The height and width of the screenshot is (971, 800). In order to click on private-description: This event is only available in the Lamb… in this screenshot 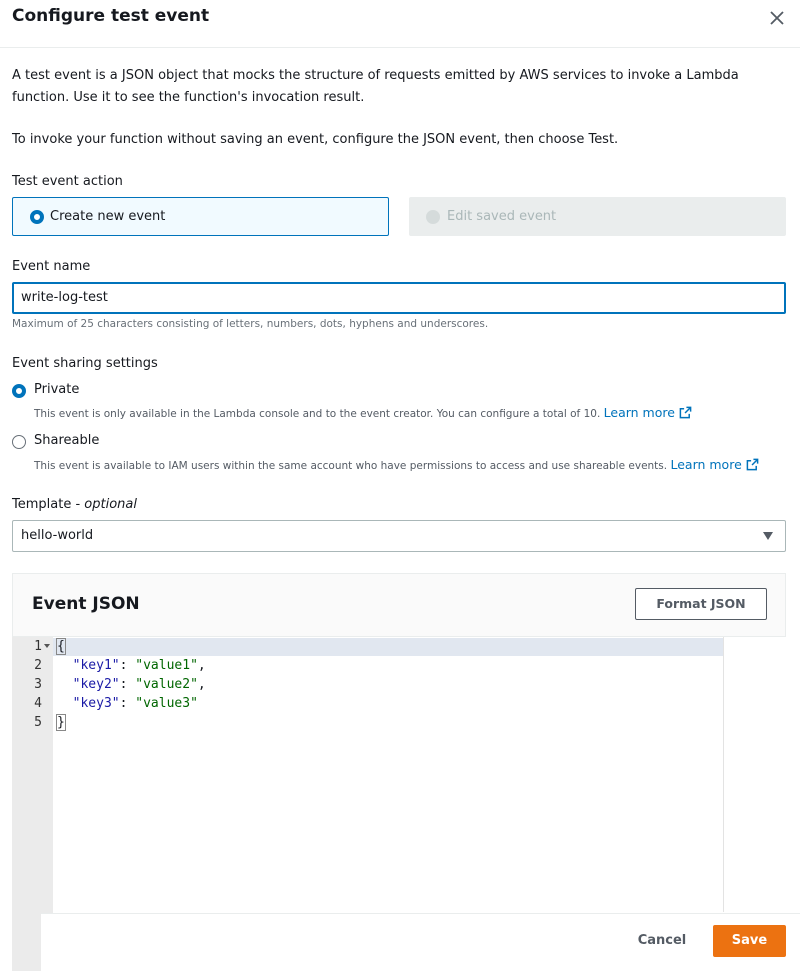, I will do `click(363, 412)`.